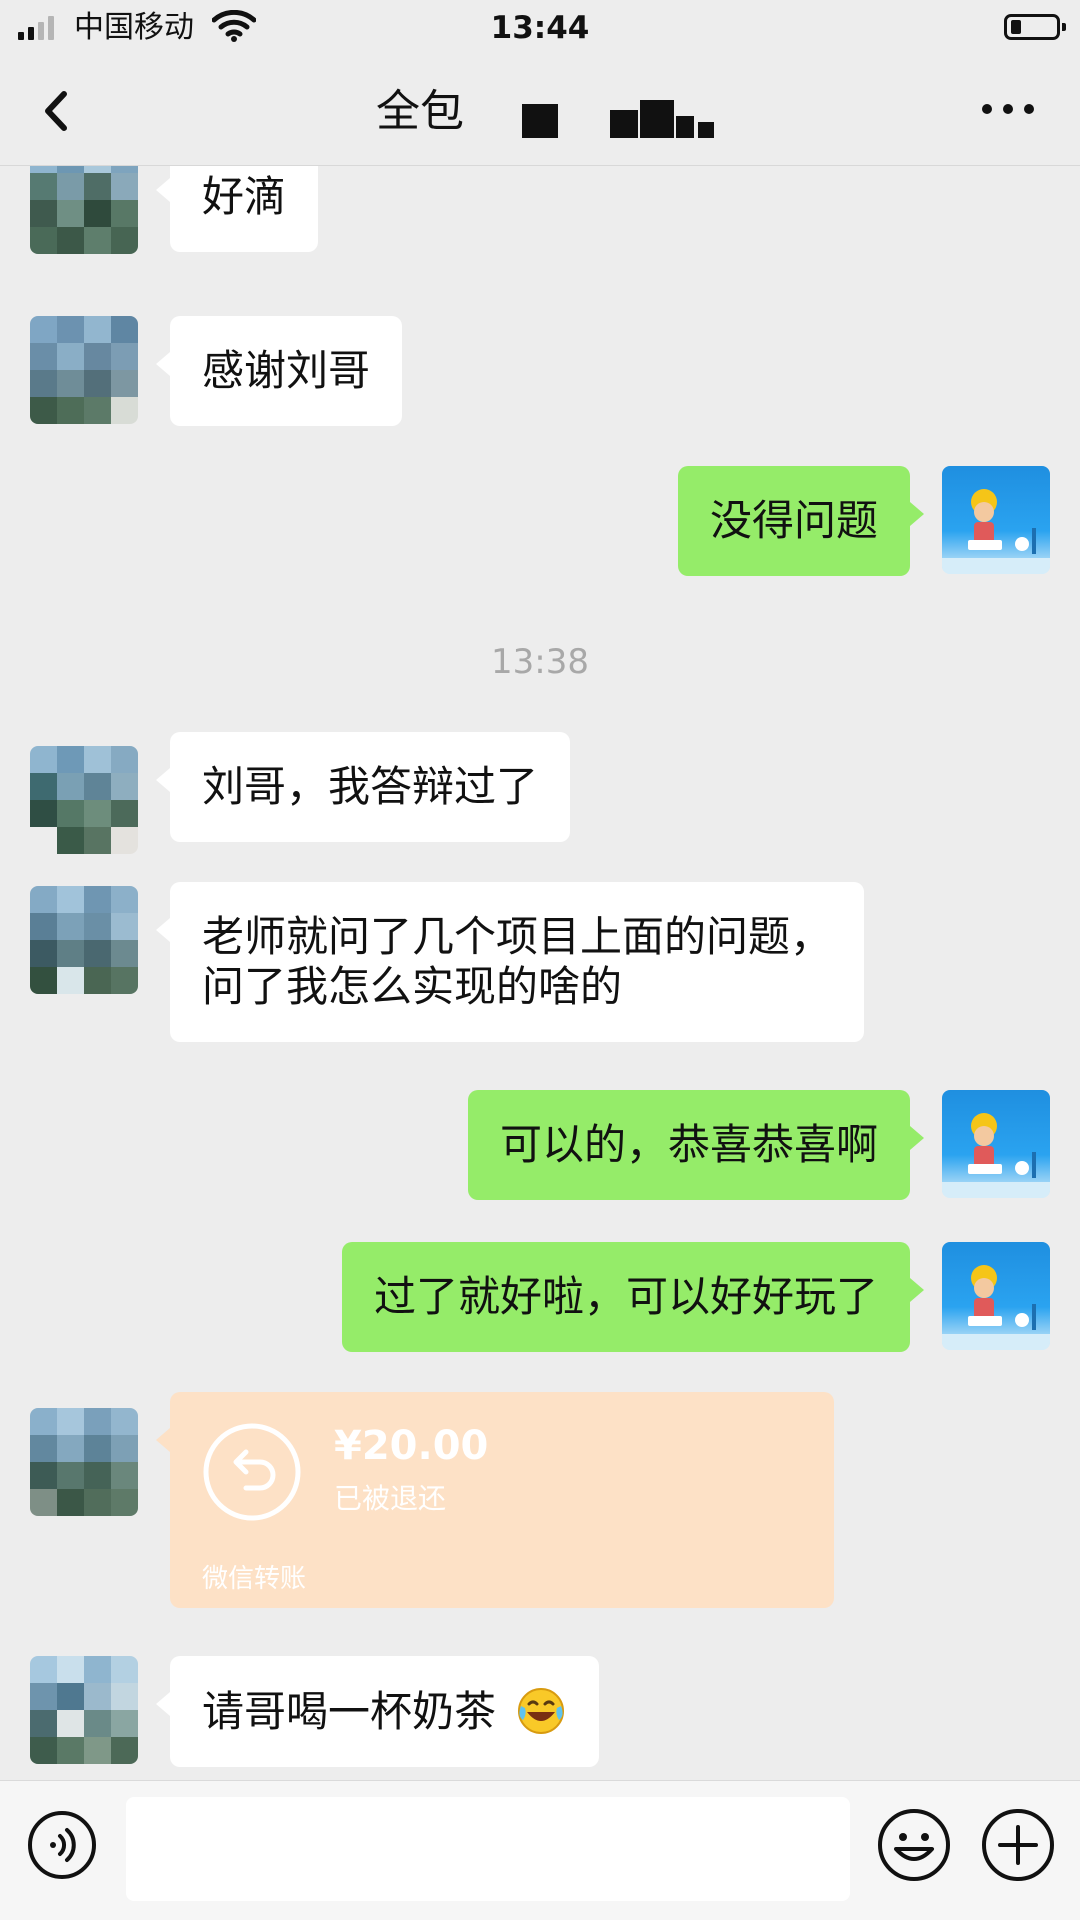  I want to click on message-text-line: 老师就问了几个项目上面的问题，, so click(517, 936).